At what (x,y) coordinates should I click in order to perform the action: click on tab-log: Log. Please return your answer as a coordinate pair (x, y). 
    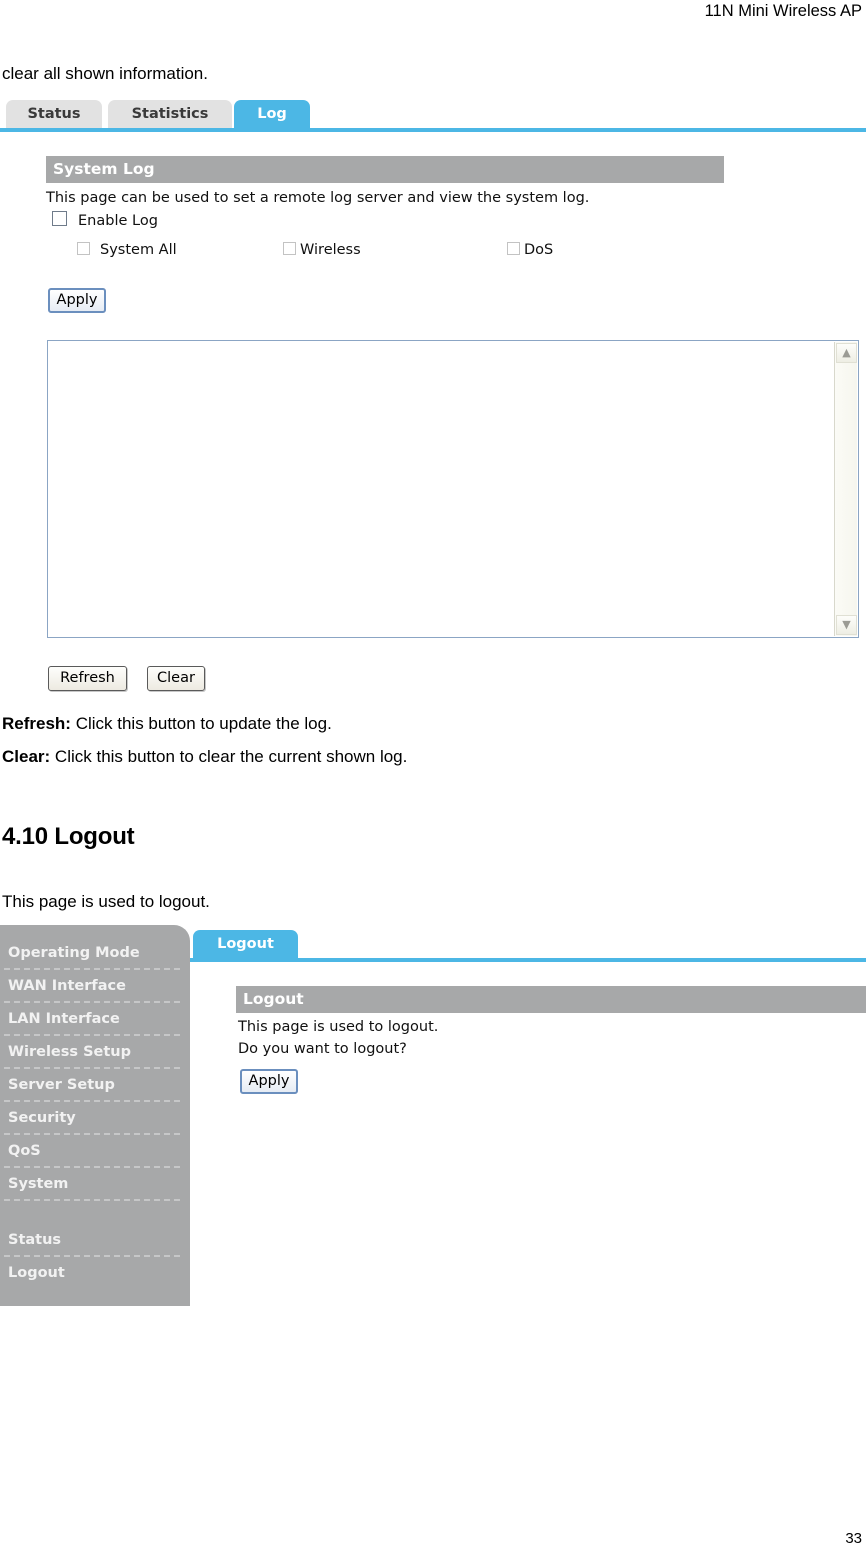
    Looking at the image, I should click on (272, 114).